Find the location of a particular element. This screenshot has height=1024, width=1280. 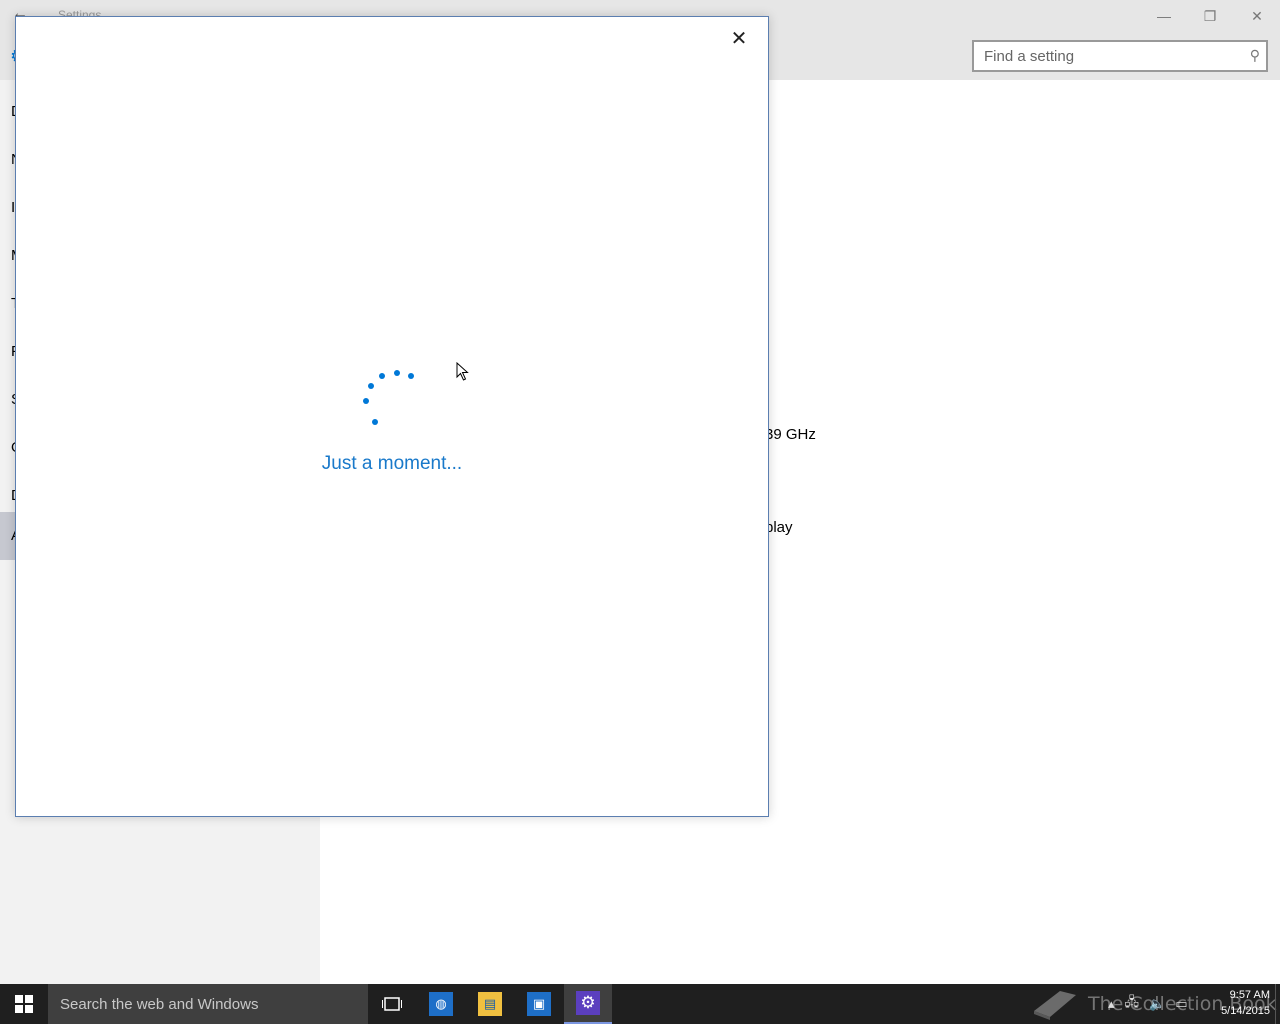

network-icon: 🖧 is located at coordinates (1132, 1004).